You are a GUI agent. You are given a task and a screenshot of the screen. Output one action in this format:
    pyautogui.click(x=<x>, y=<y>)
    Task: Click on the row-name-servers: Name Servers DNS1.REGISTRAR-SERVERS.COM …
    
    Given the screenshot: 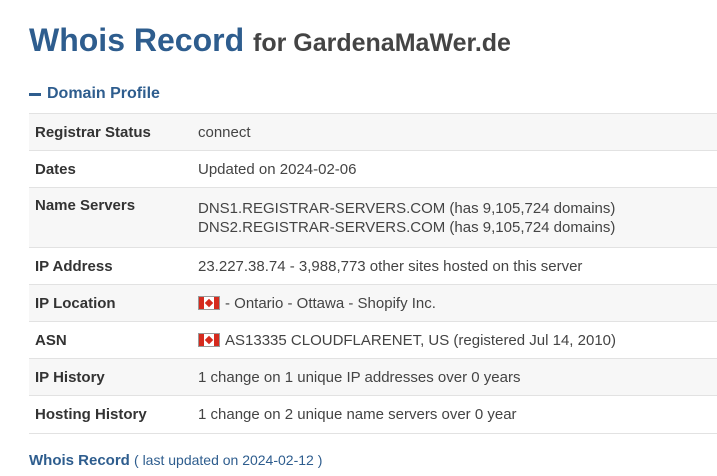 What is the action you would take?
    pyautogui.click(x=373, y=218)
    